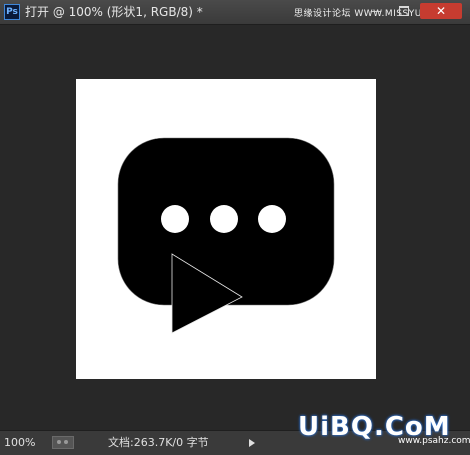  I want to click on document-info: 文档:263.7K/0 字节, so click(158, 442).